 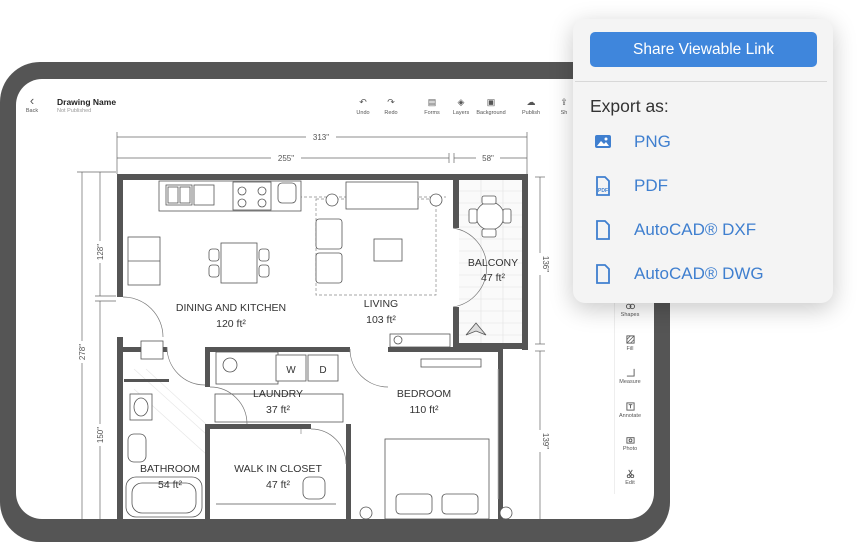 What do you see at coordinates (545, 441) in the screenshot?
I see `dim-right-lower: 139"` at bounding box center [545, 441].